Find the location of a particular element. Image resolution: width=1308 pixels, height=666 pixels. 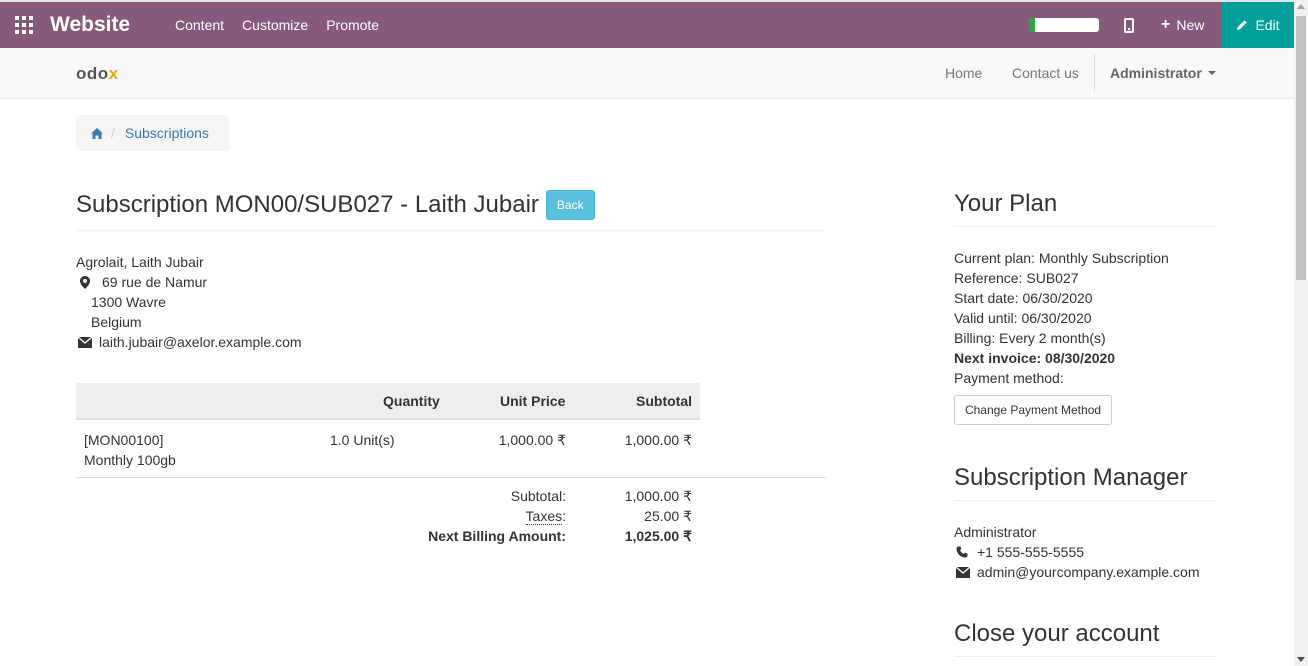

start-date: Start date: 06/30/2020 is located at coordinates (1023, 298).